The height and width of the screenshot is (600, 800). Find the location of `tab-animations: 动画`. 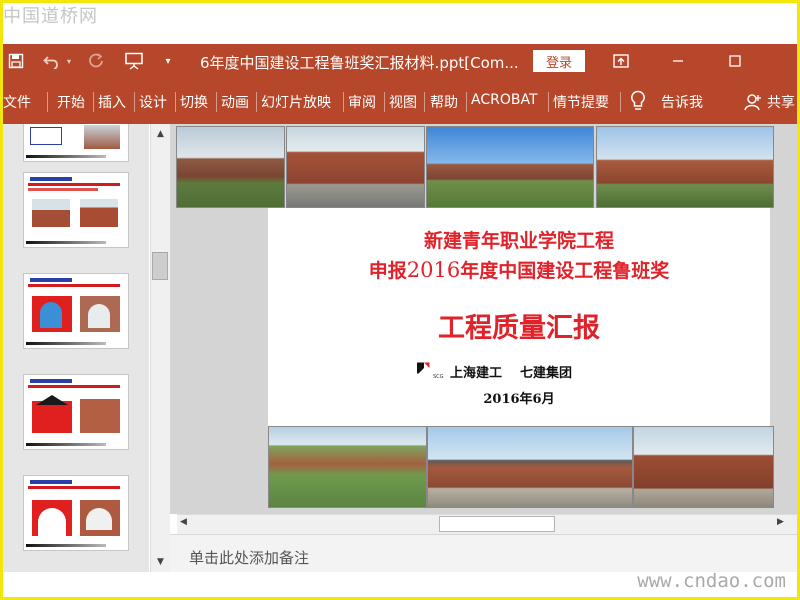

tab-animations: 动画 is located at coordinates (235, 102).